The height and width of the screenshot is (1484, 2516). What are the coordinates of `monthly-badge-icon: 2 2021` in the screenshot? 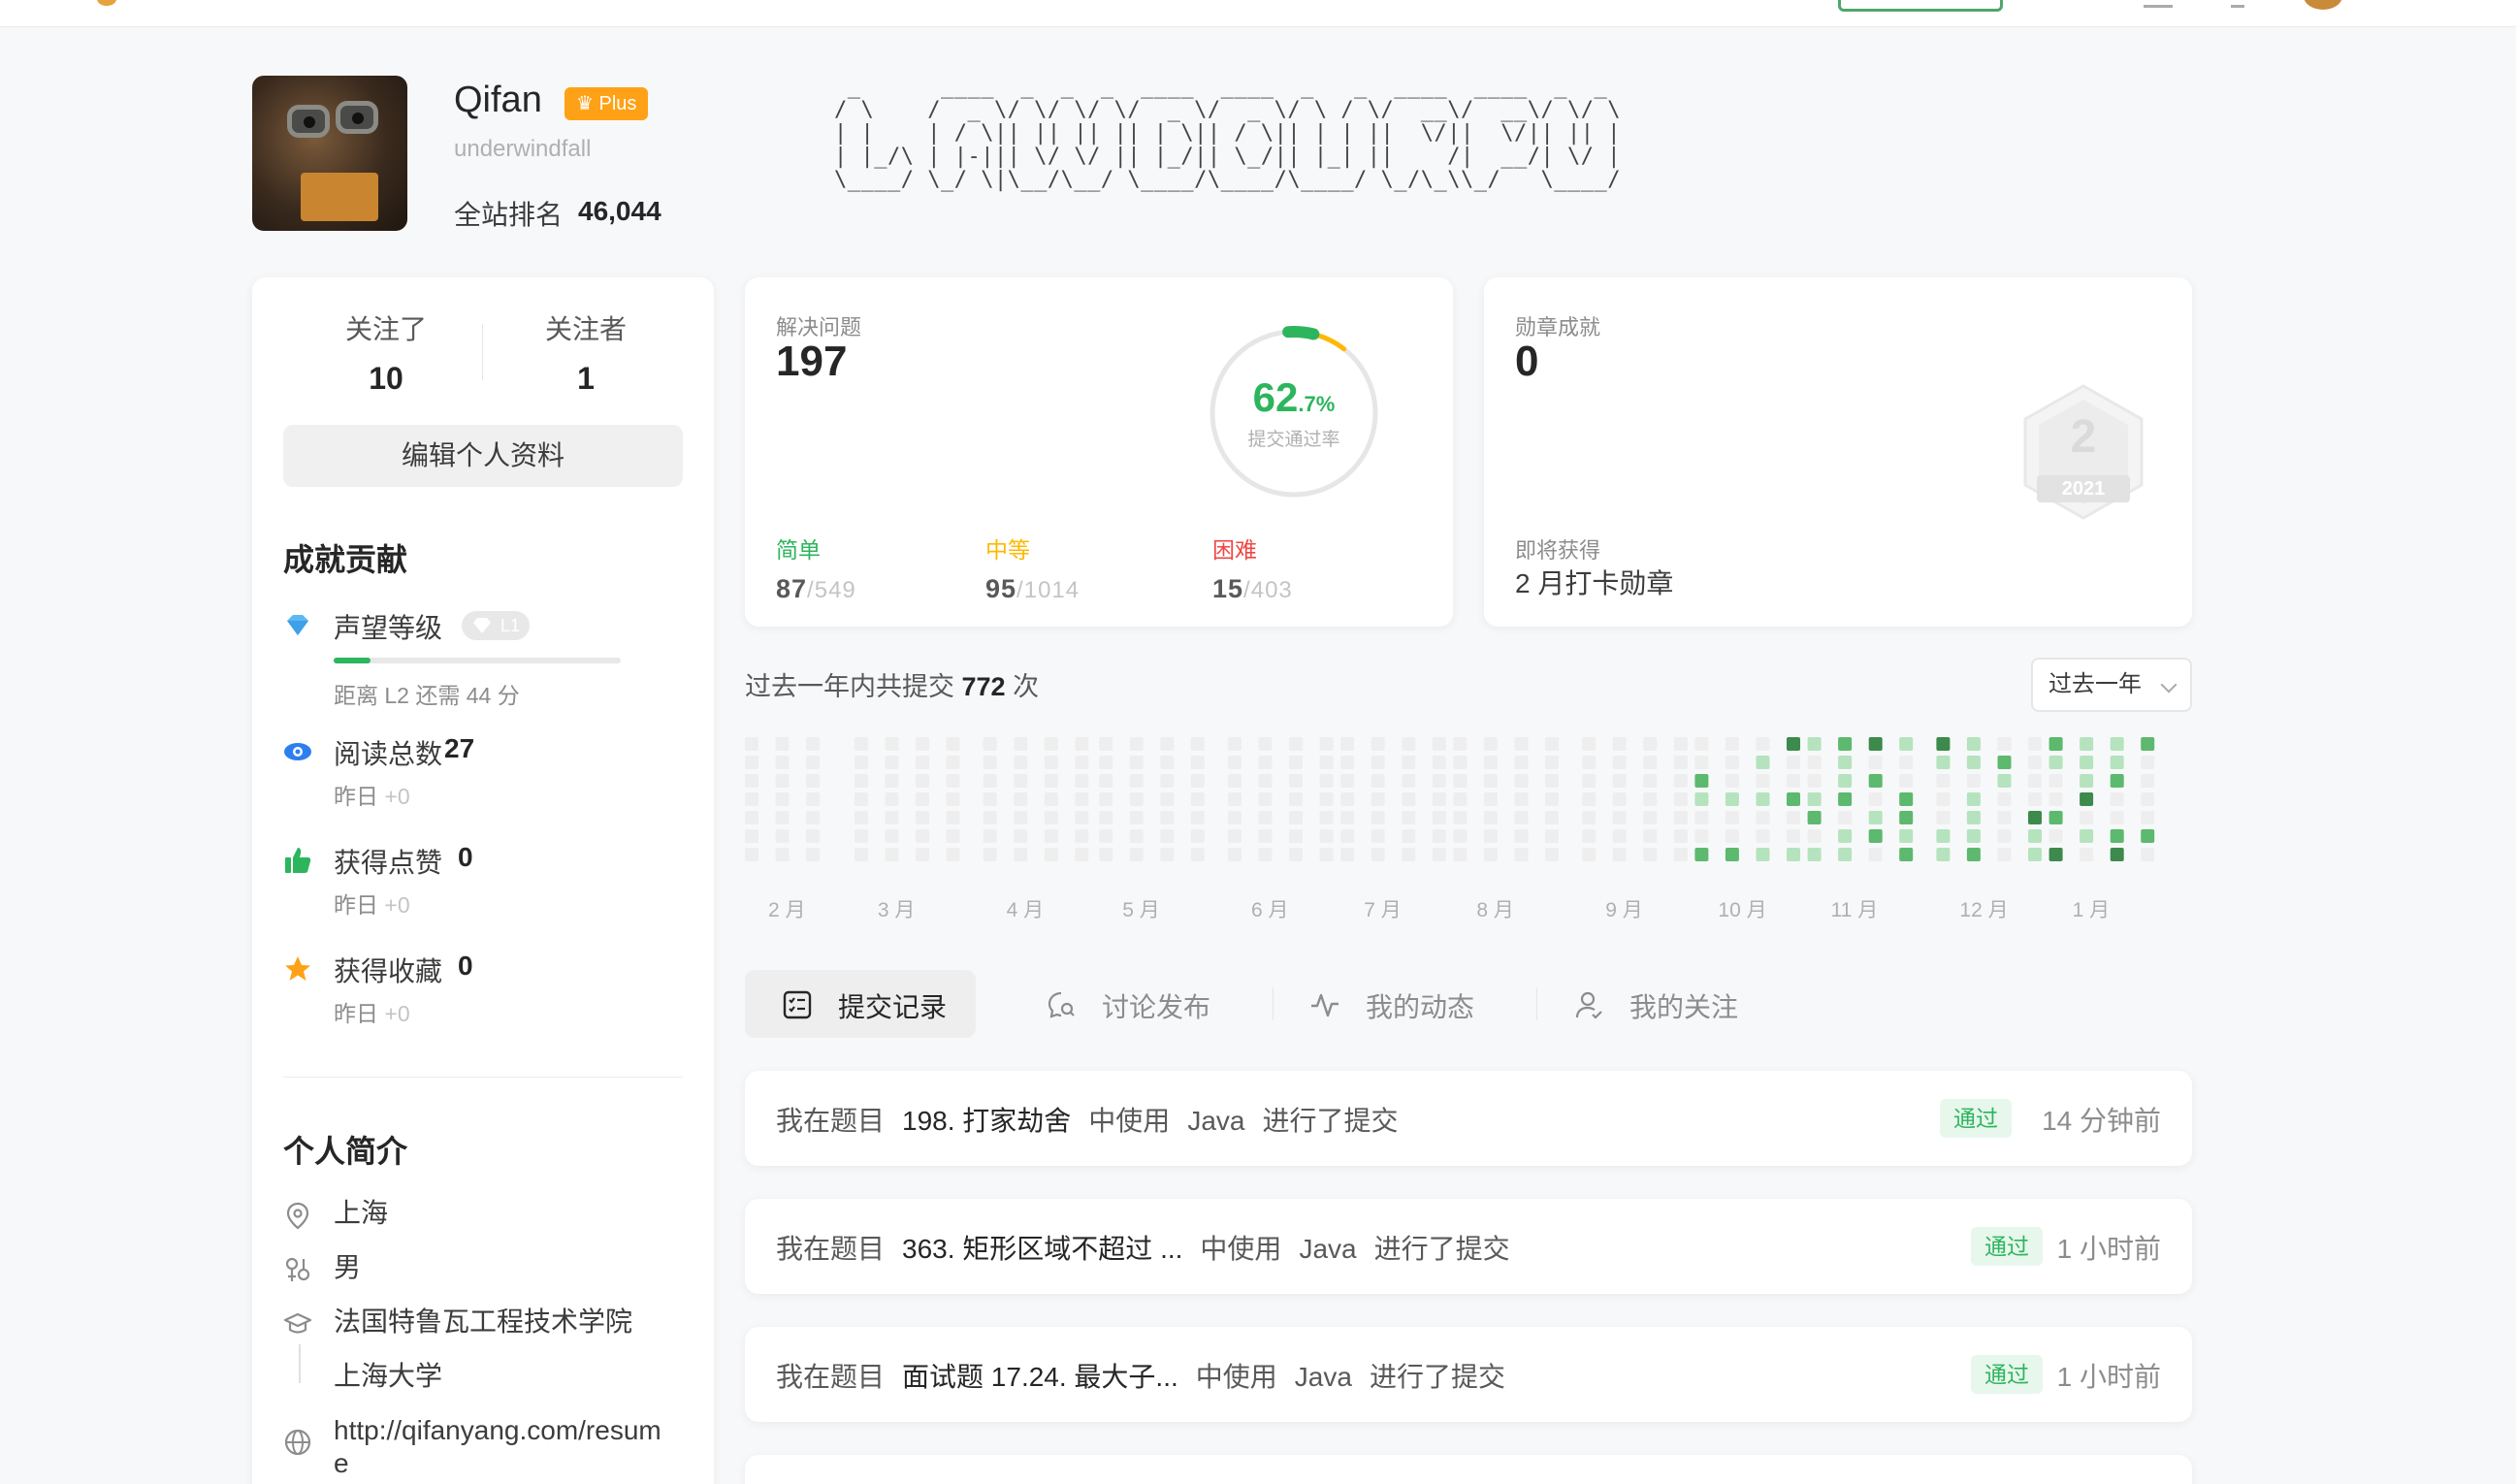 It's located at (2083, 452).